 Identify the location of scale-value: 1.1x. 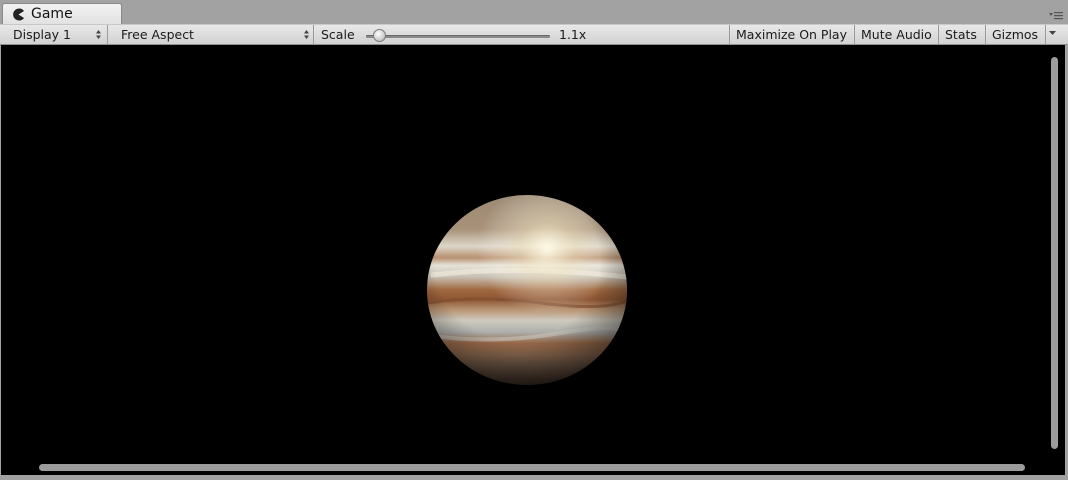
(573, 34).